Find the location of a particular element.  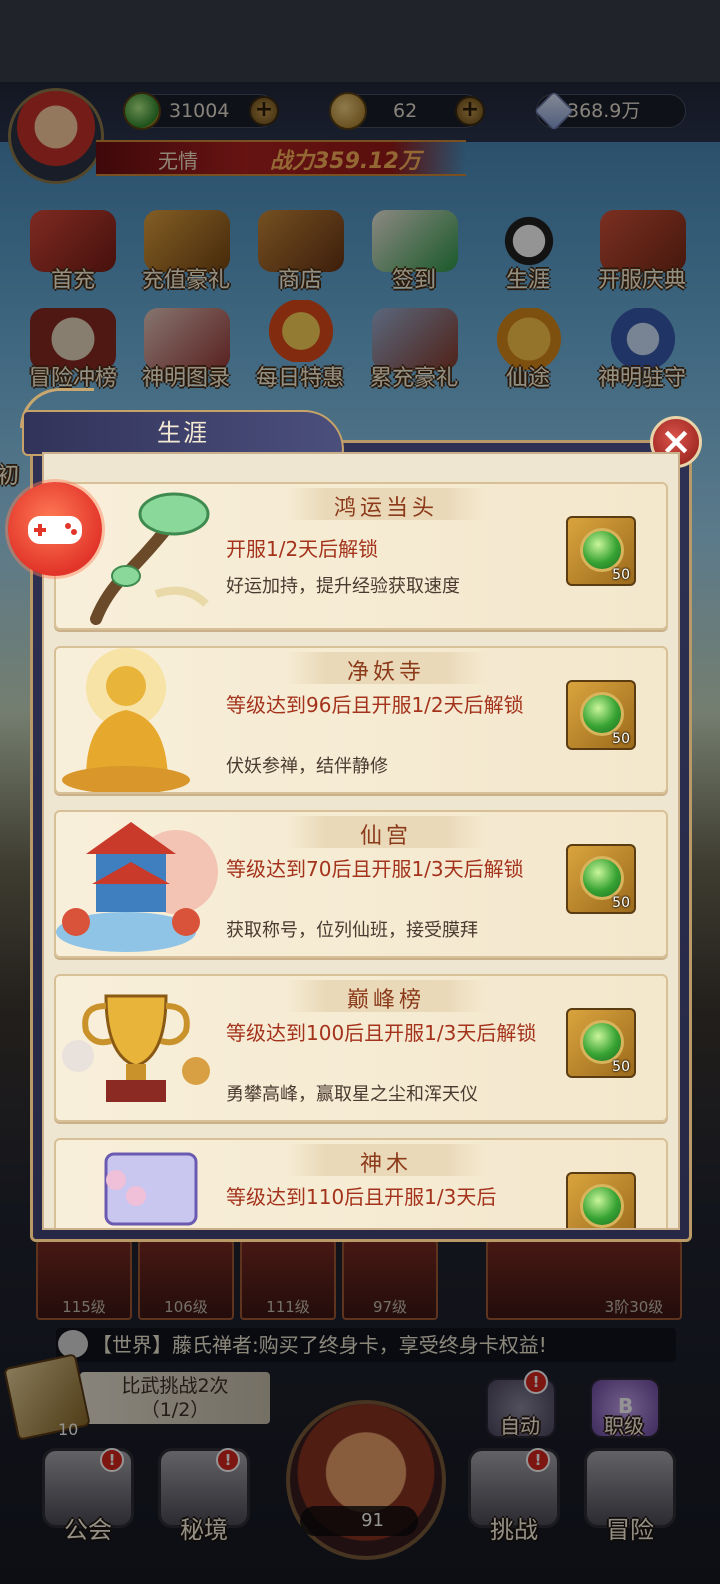

career-description: 伏妖参禅，结伴静修 is located at coordinates (307, 766).